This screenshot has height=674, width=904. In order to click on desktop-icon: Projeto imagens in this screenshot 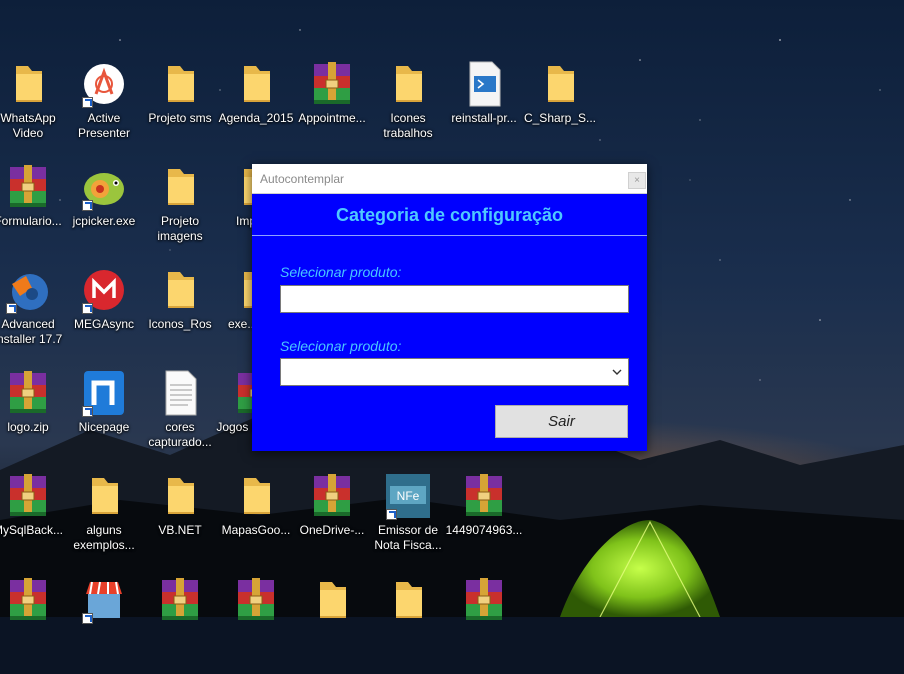, I will do `click(180, 211)`.